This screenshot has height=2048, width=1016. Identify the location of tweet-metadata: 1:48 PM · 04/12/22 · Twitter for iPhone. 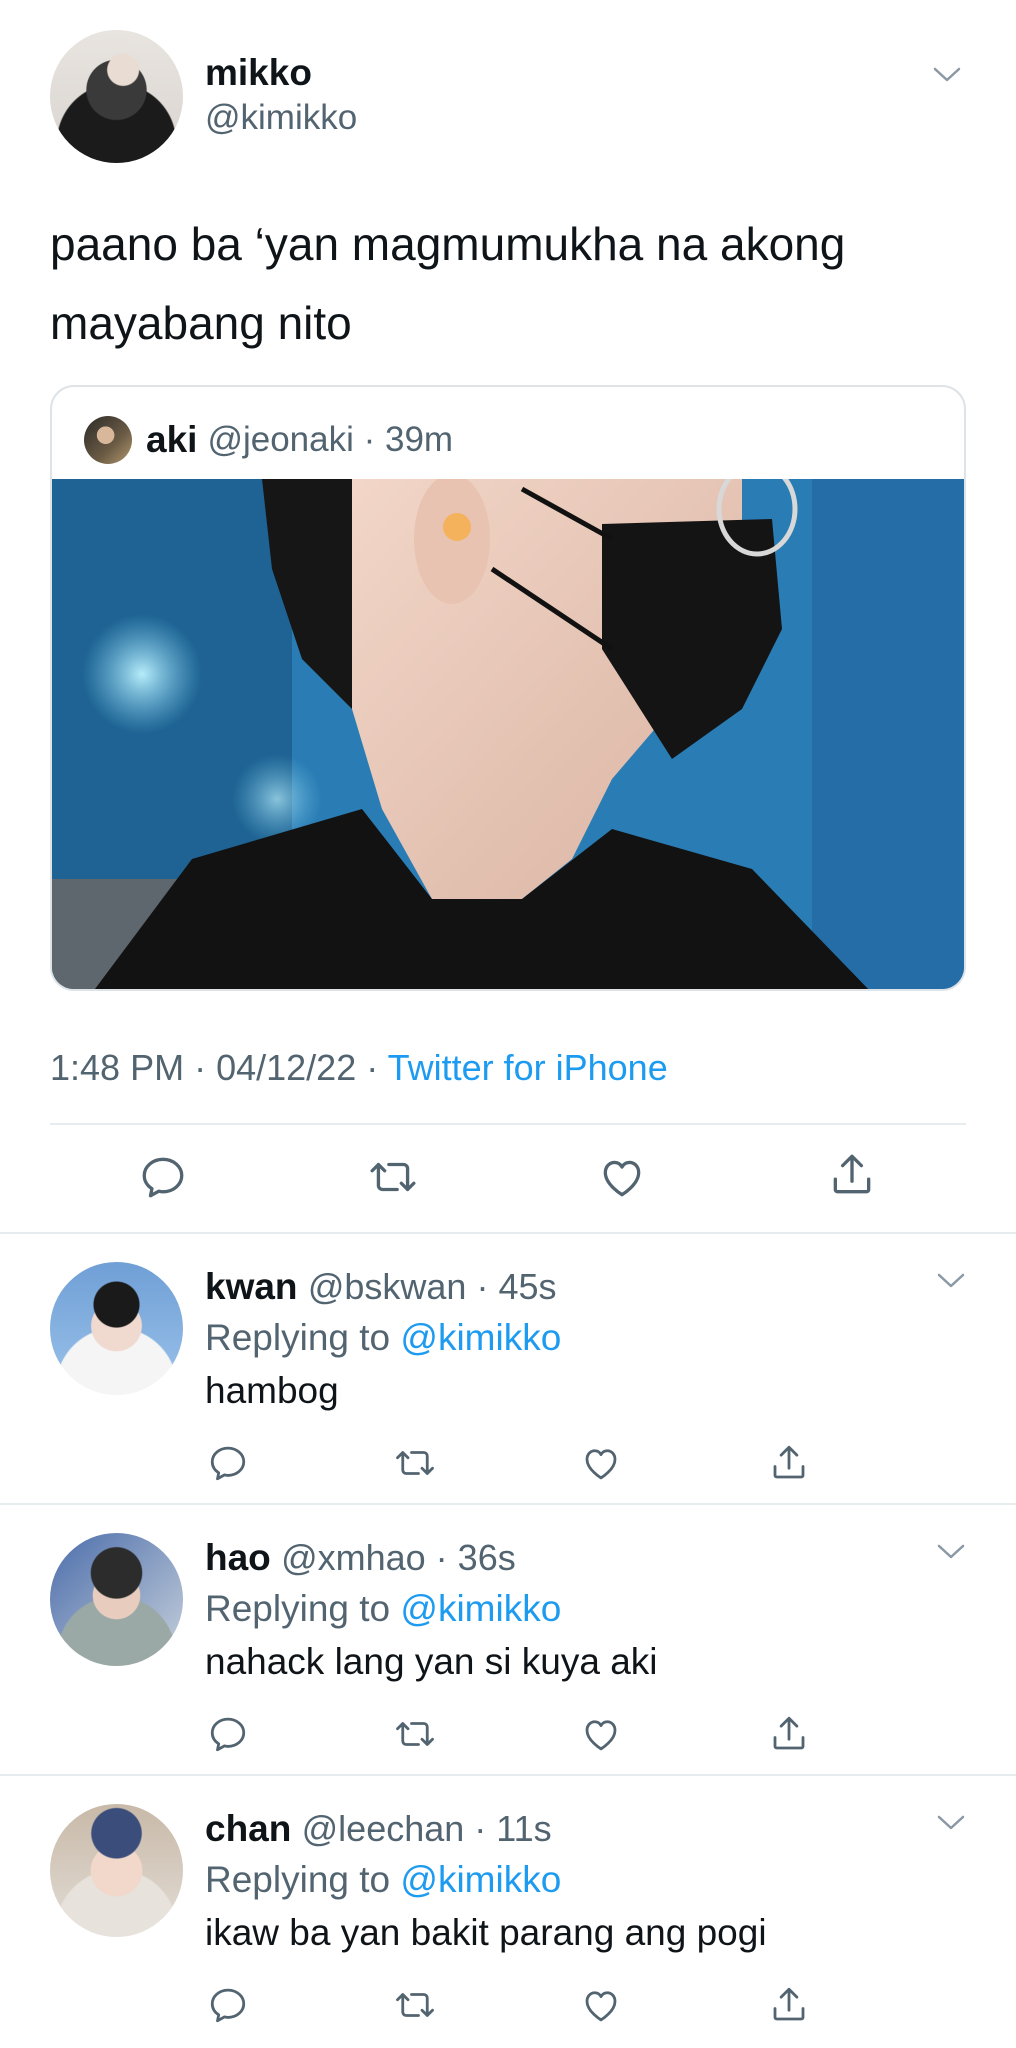
(359, 1068).